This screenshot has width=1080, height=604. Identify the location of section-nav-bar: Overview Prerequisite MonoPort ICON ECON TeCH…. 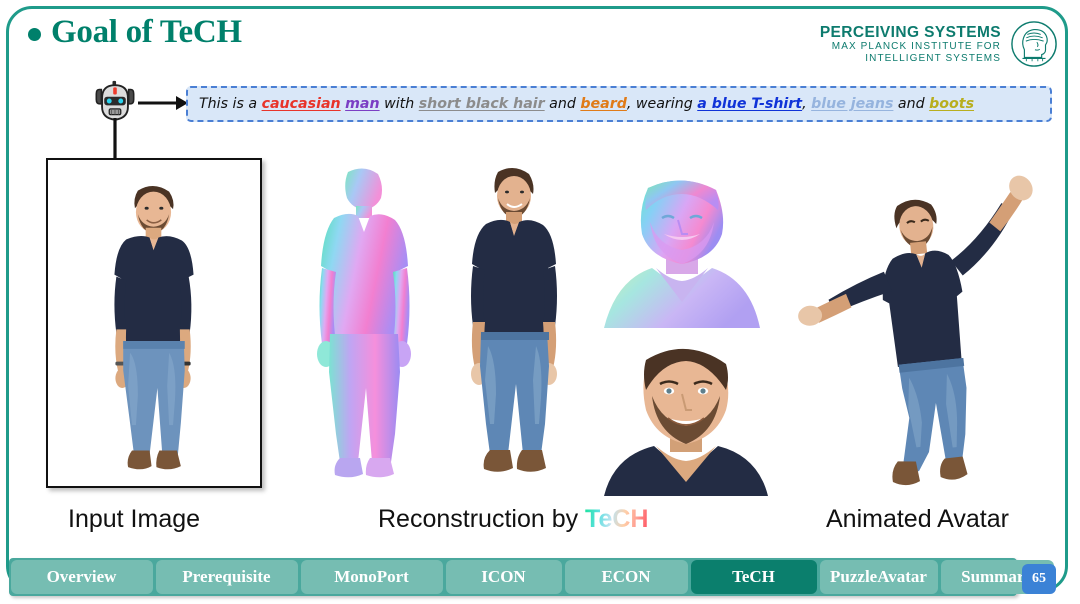
(531, 577).